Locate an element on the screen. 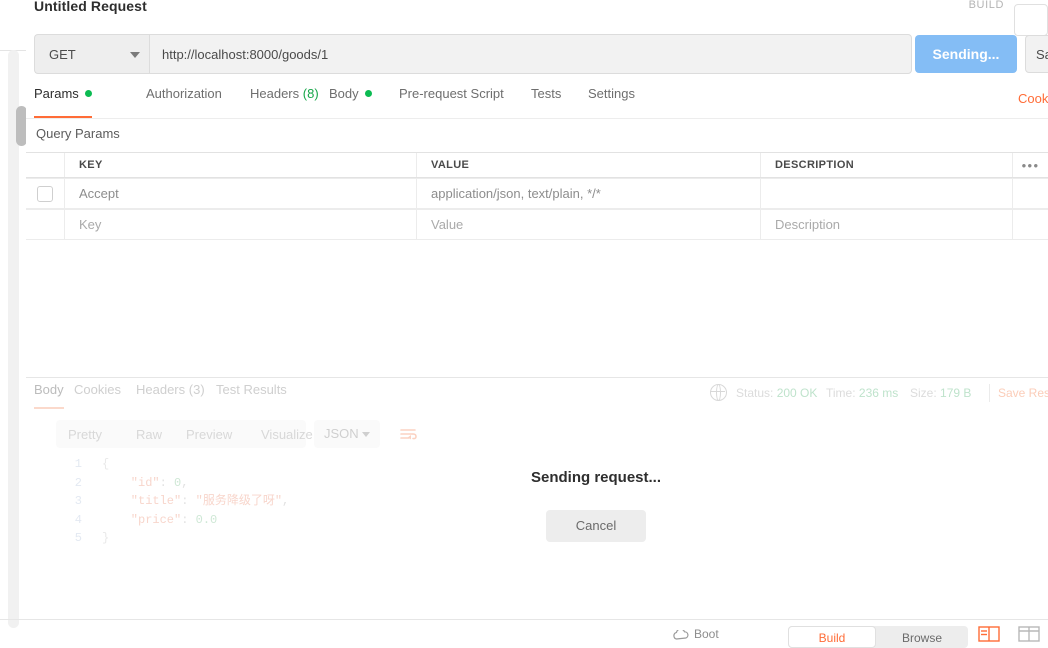 The width and height of the screenshot is (1048, 648). save-button-label: Sa is located at coordinates (1042, 54).